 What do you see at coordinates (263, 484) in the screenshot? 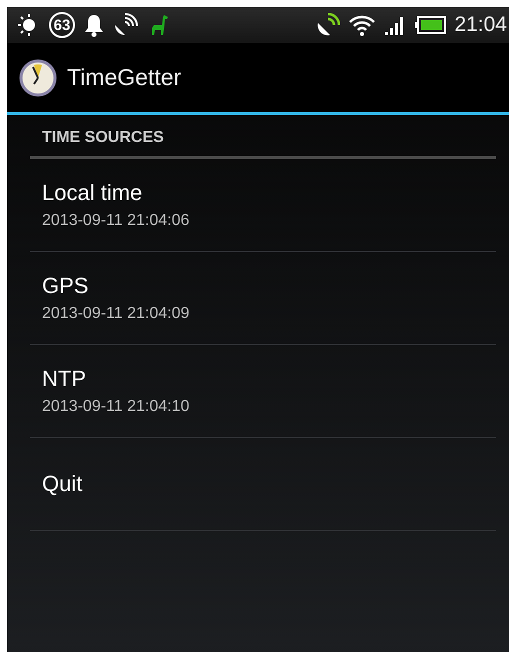
I see `quit-item: Quit` at bounding box center [263, 484].